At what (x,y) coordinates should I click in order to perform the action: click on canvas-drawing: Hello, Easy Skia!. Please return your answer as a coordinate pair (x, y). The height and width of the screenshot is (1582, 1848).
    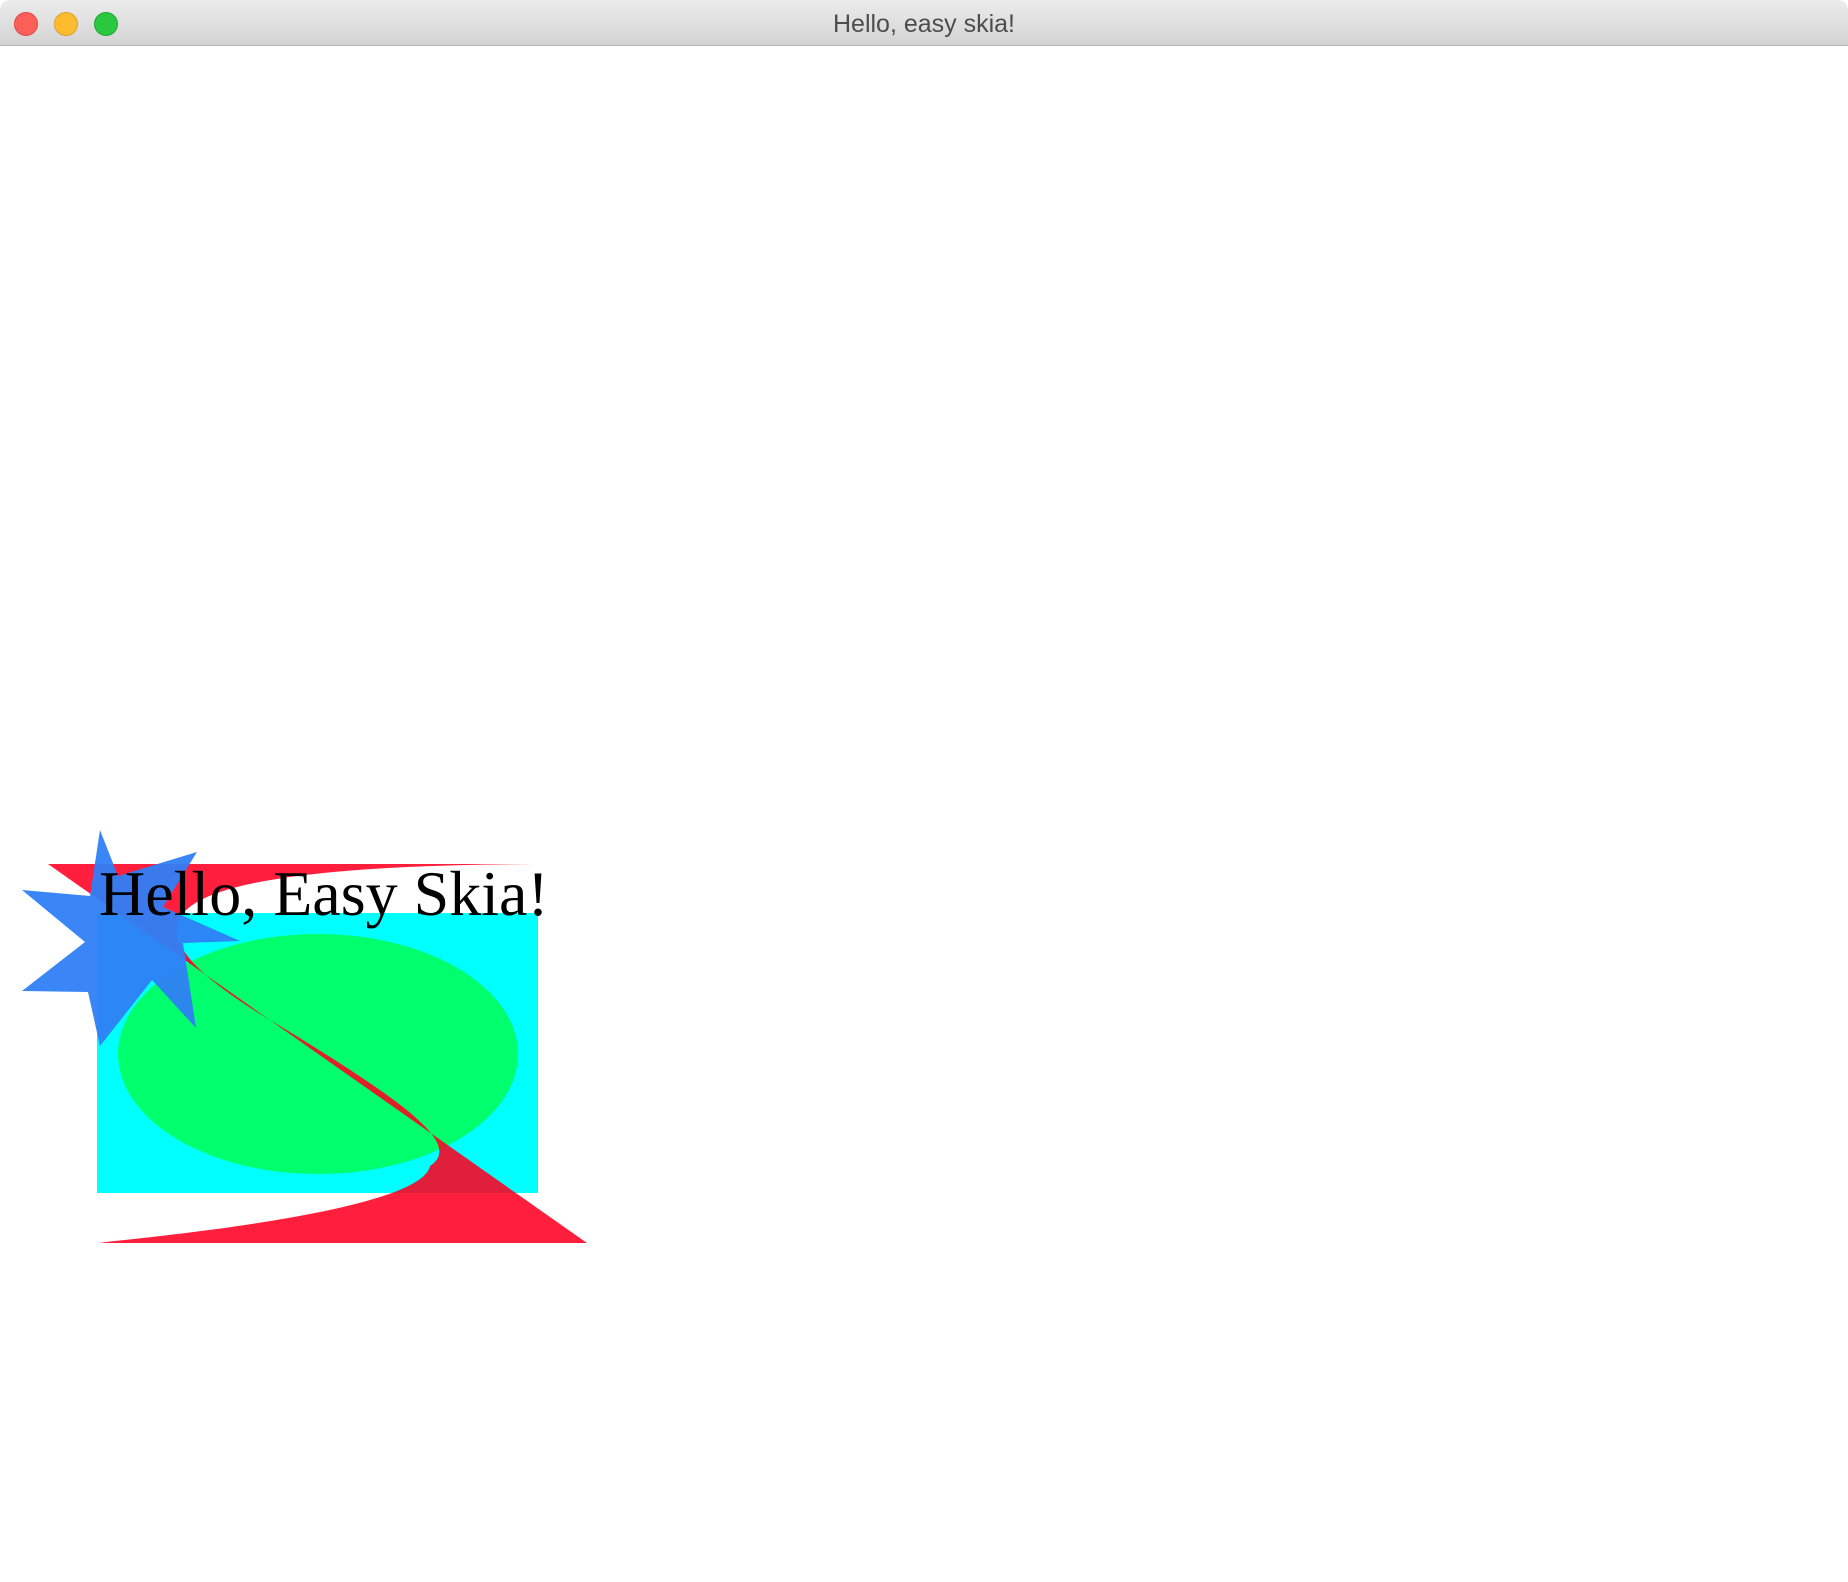
    Looking at the image, I should click on (304, 1036).